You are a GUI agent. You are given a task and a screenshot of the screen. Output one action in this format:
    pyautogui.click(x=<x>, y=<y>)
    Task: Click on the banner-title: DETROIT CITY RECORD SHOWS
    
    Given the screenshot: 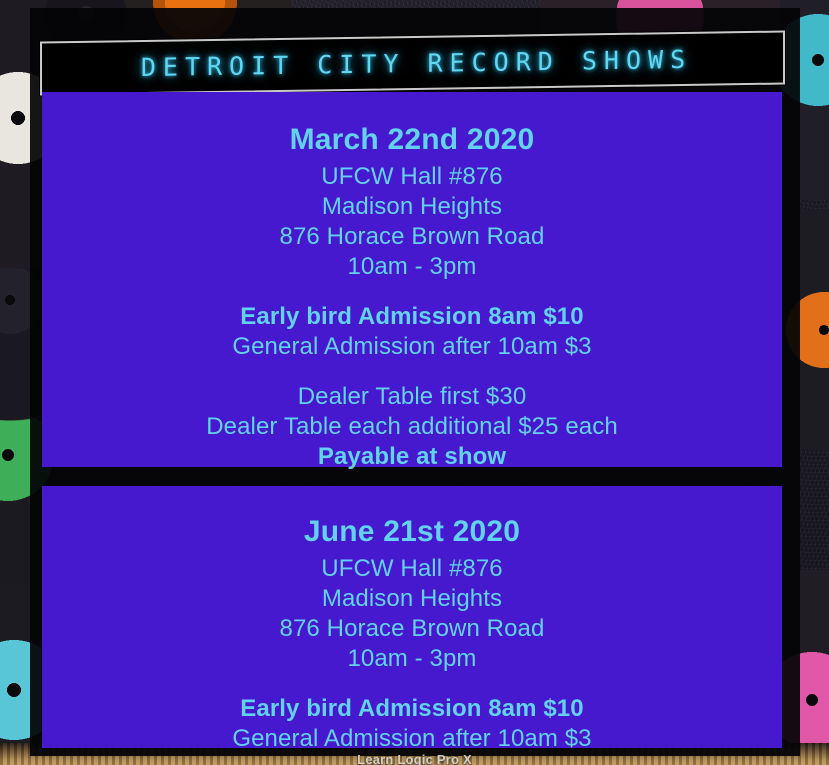 What is the action you would take?
    pyautogui.click(x=416, y=63)
    